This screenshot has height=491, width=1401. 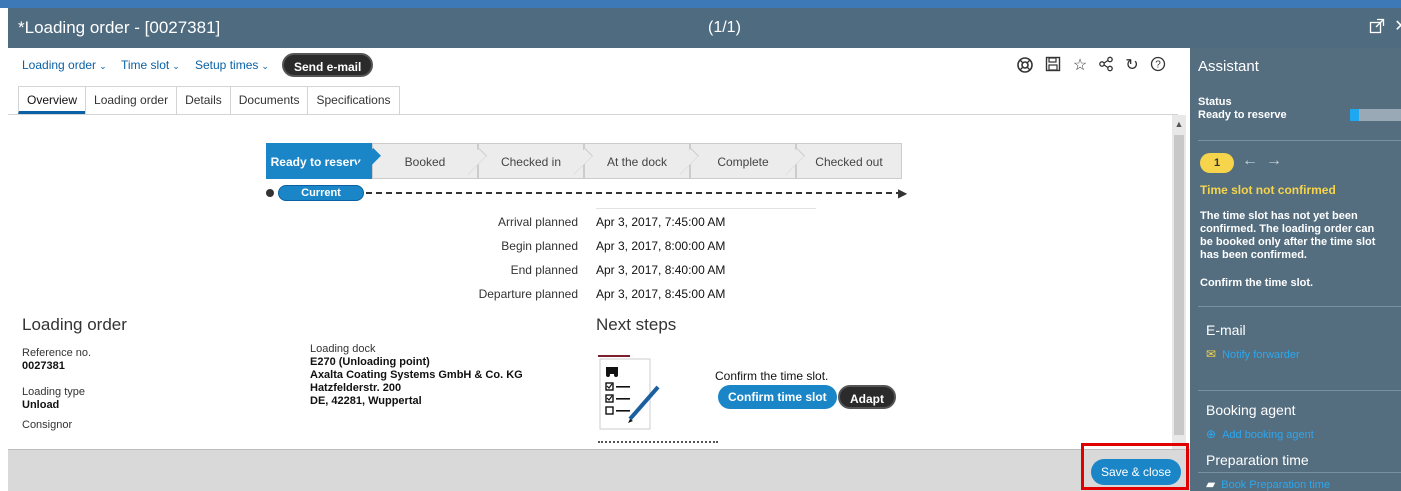 I want to click on booking-agent-heading: Booking agent, so click(x=1251, y=410).